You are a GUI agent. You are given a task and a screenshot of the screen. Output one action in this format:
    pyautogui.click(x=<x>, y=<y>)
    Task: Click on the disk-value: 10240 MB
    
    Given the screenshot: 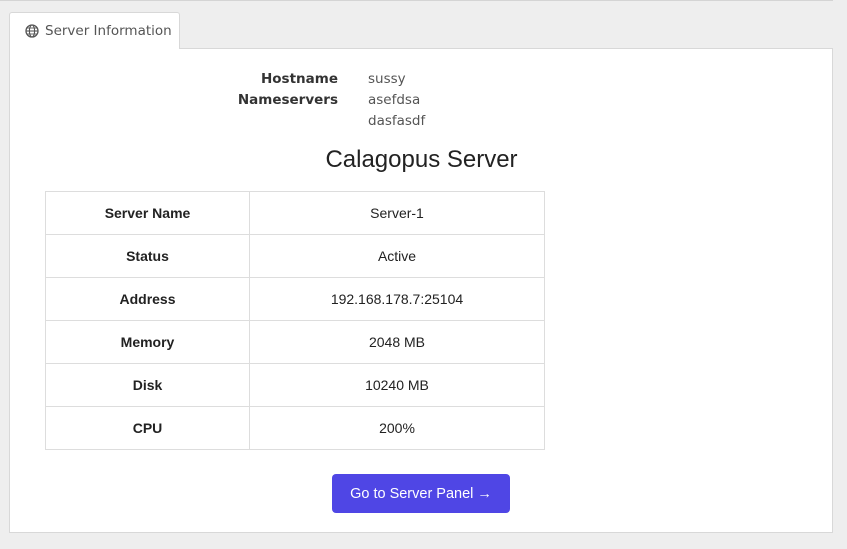 What is the action you would take?
    pyautogui.click(x=397, y=385)
    